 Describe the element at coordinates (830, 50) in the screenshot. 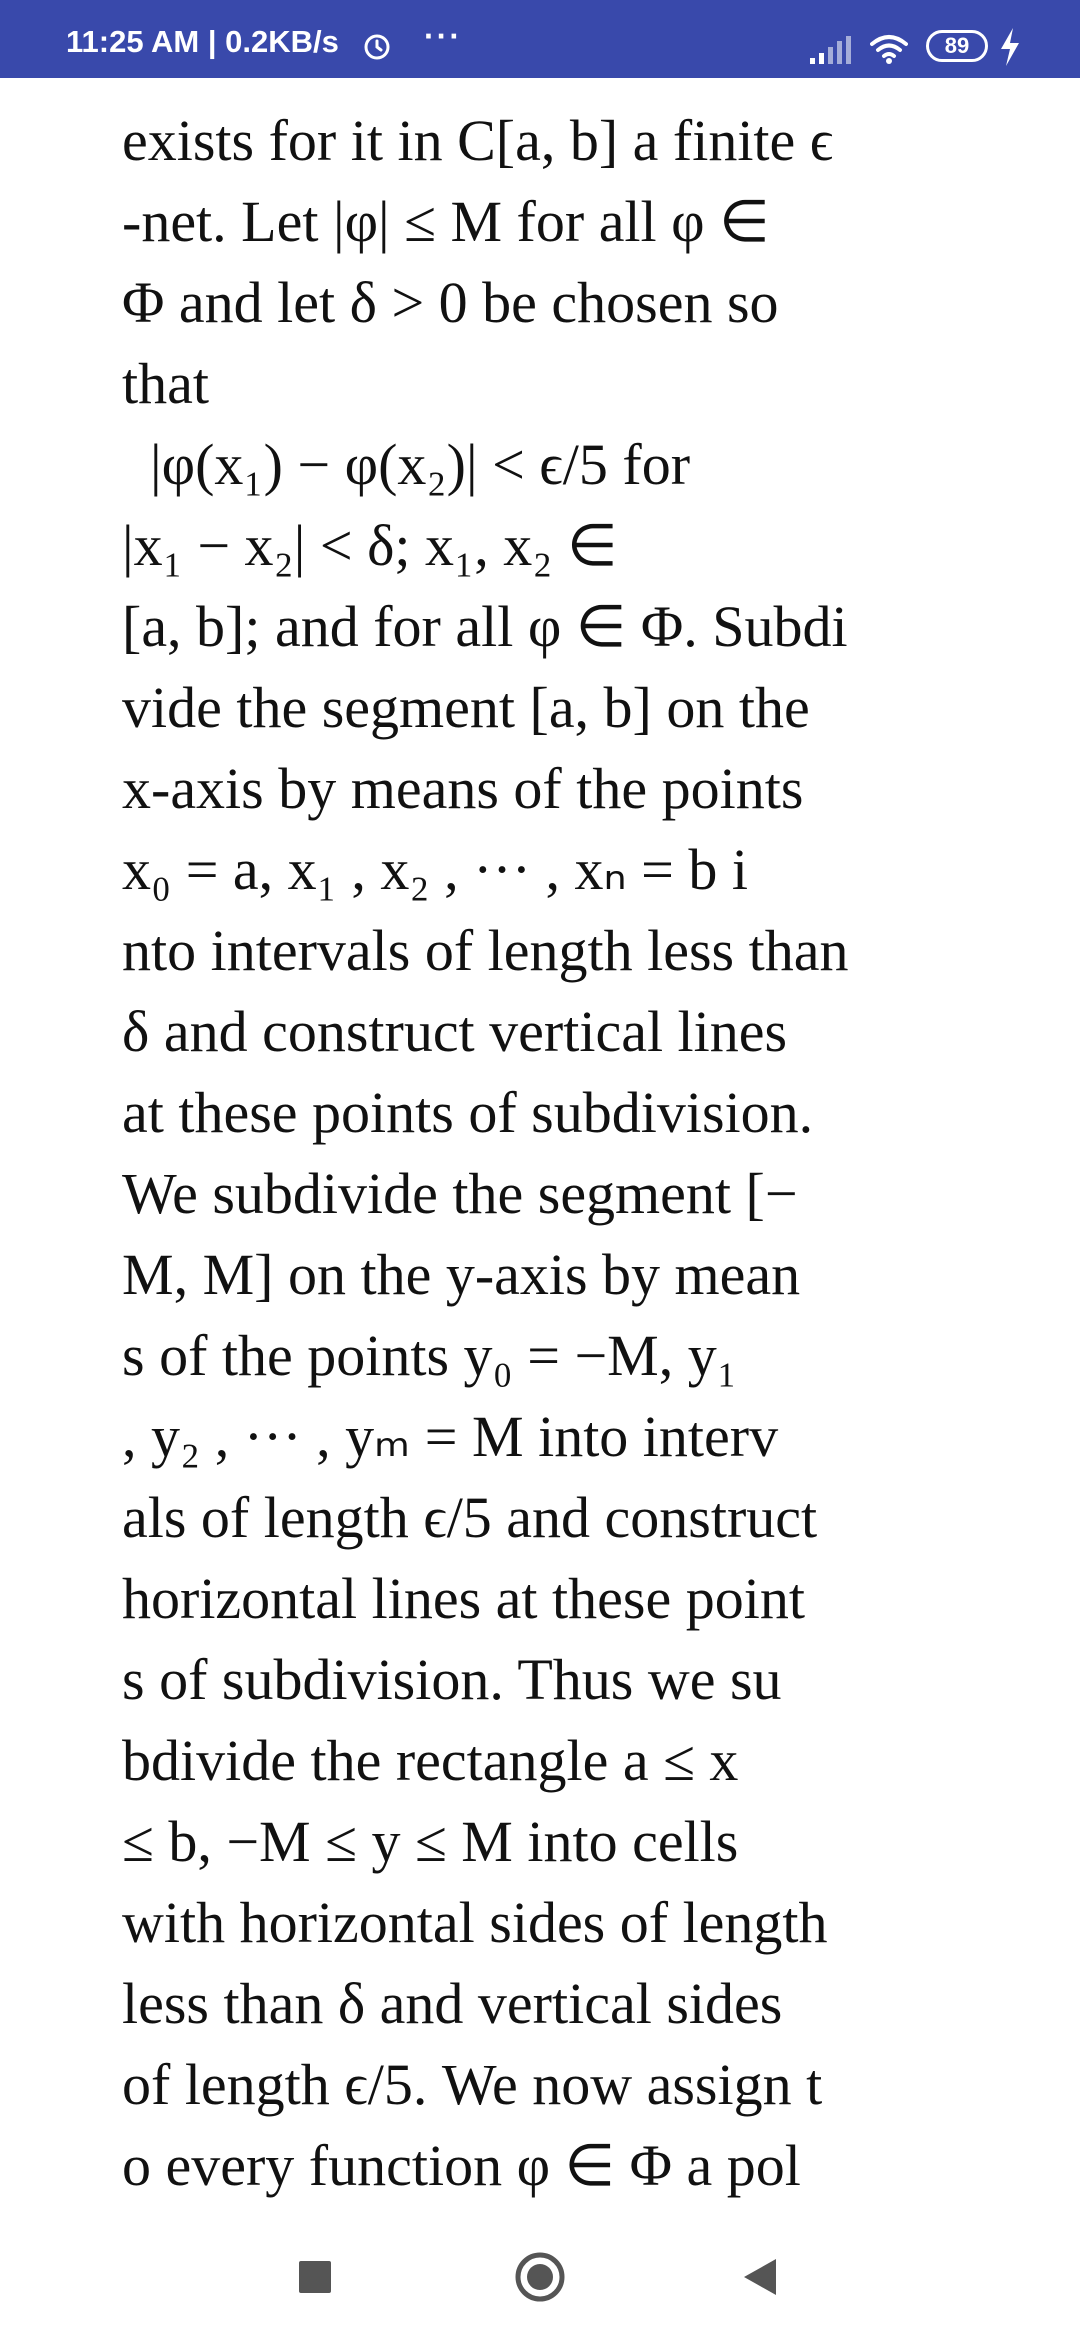

I see `signal-icon` at that location.